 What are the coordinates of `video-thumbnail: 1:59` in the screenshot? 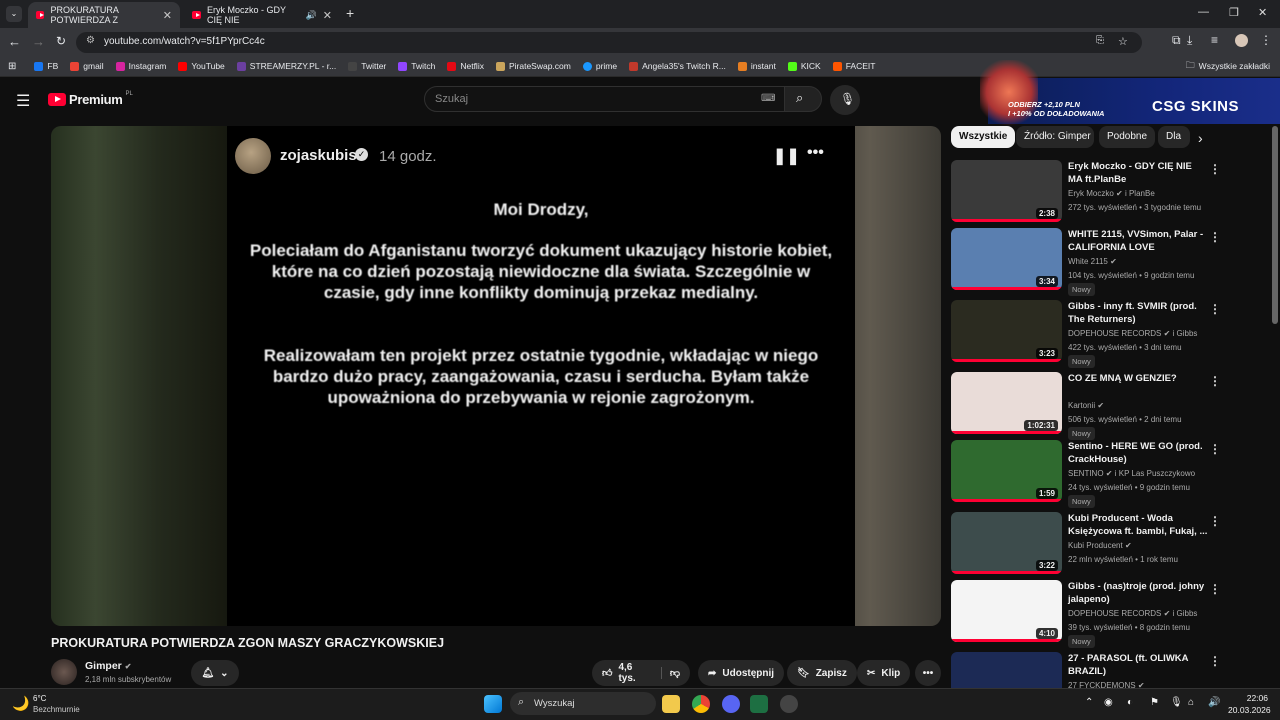 It's located at (1006, 471).